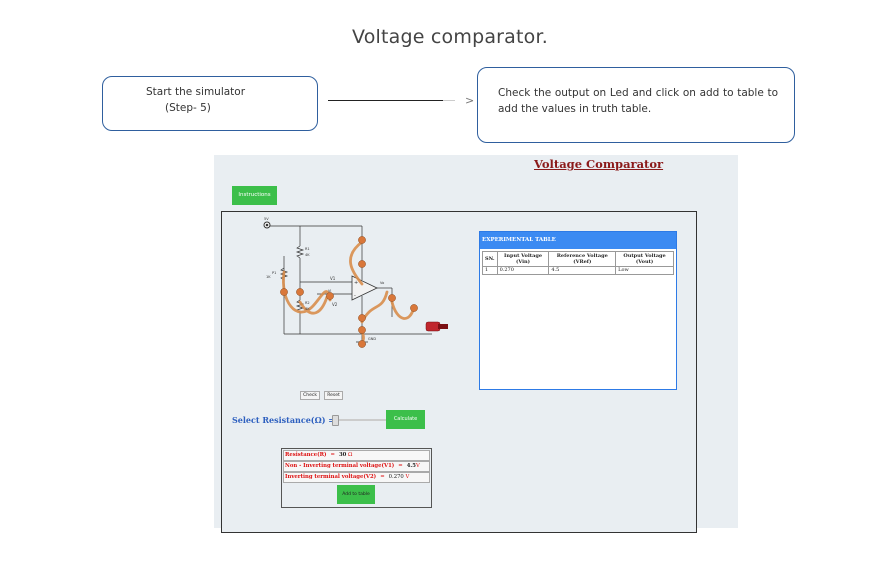  Describe the element at coordinates (306, 455) in the screenshot. I see `resistance-readout-label: Resistance(R)` at that location.